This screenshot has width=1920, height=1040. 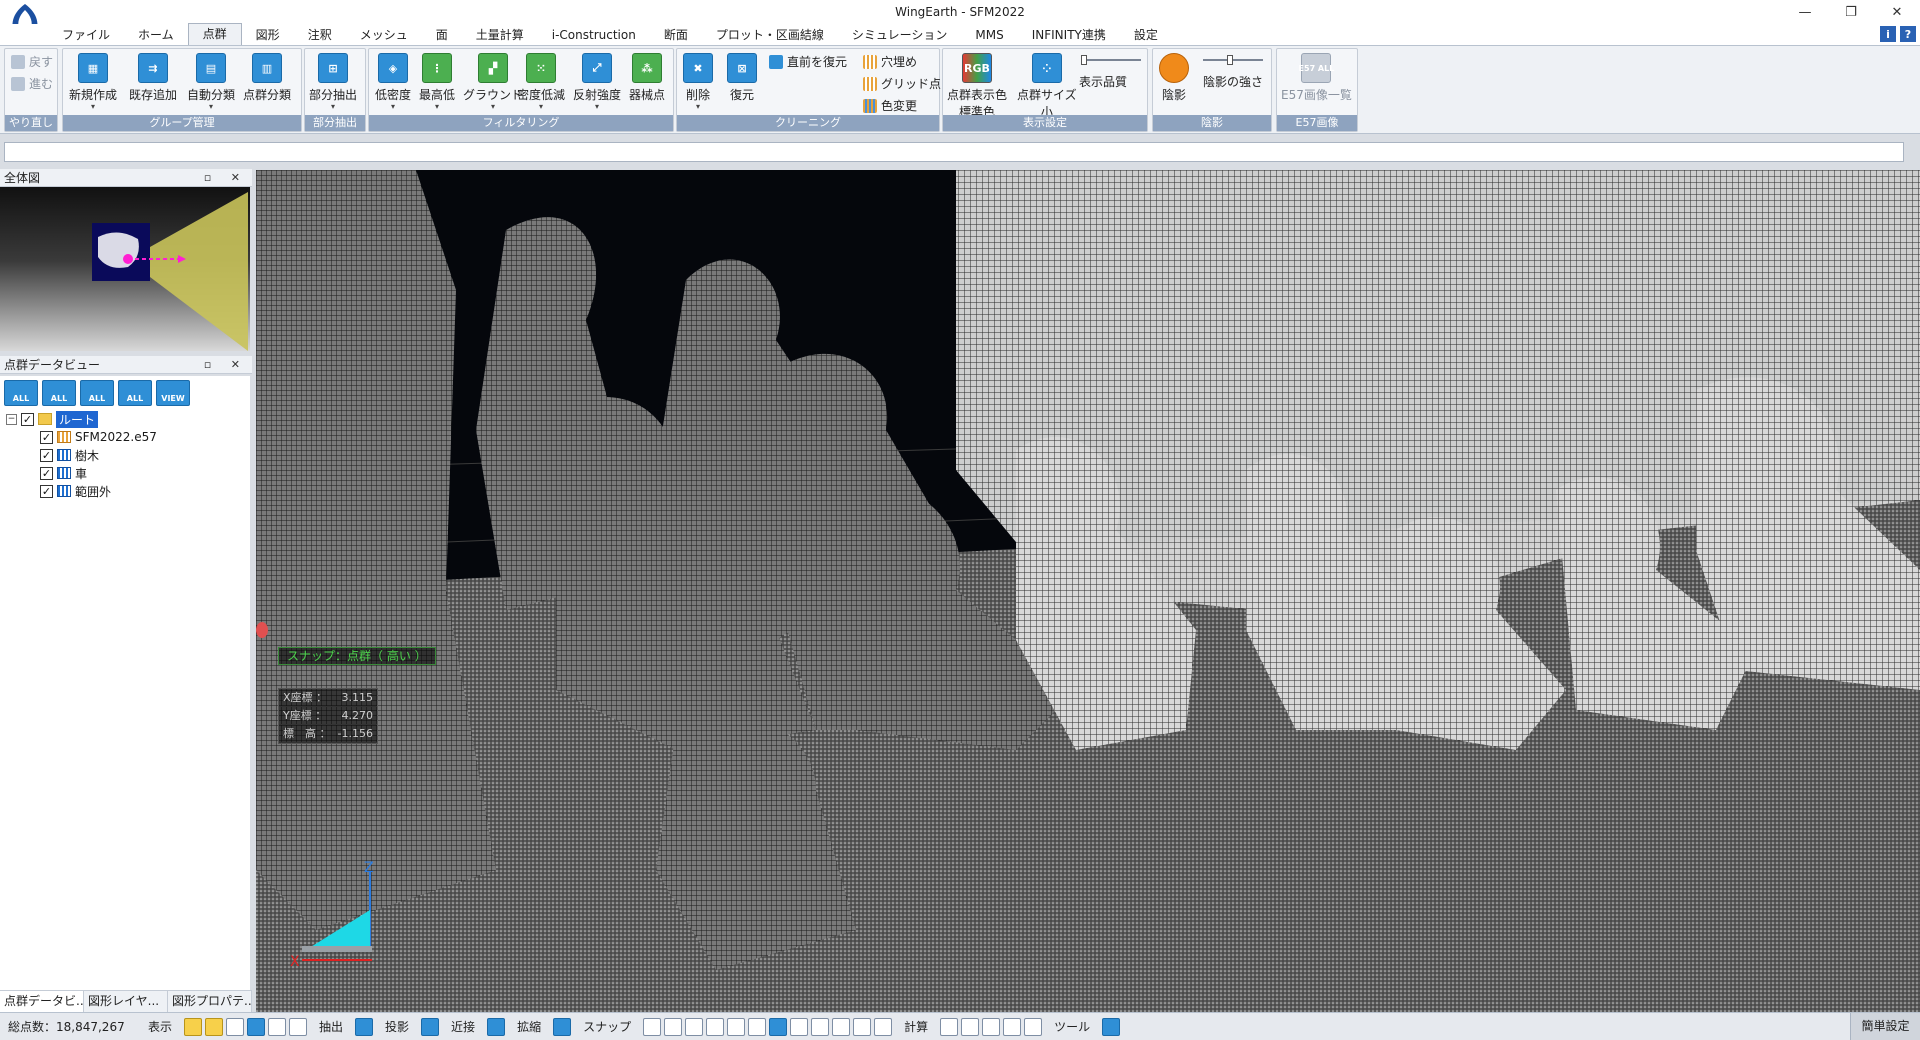 I want to click on tab-mms: MMS, so click(x=989, y=35).